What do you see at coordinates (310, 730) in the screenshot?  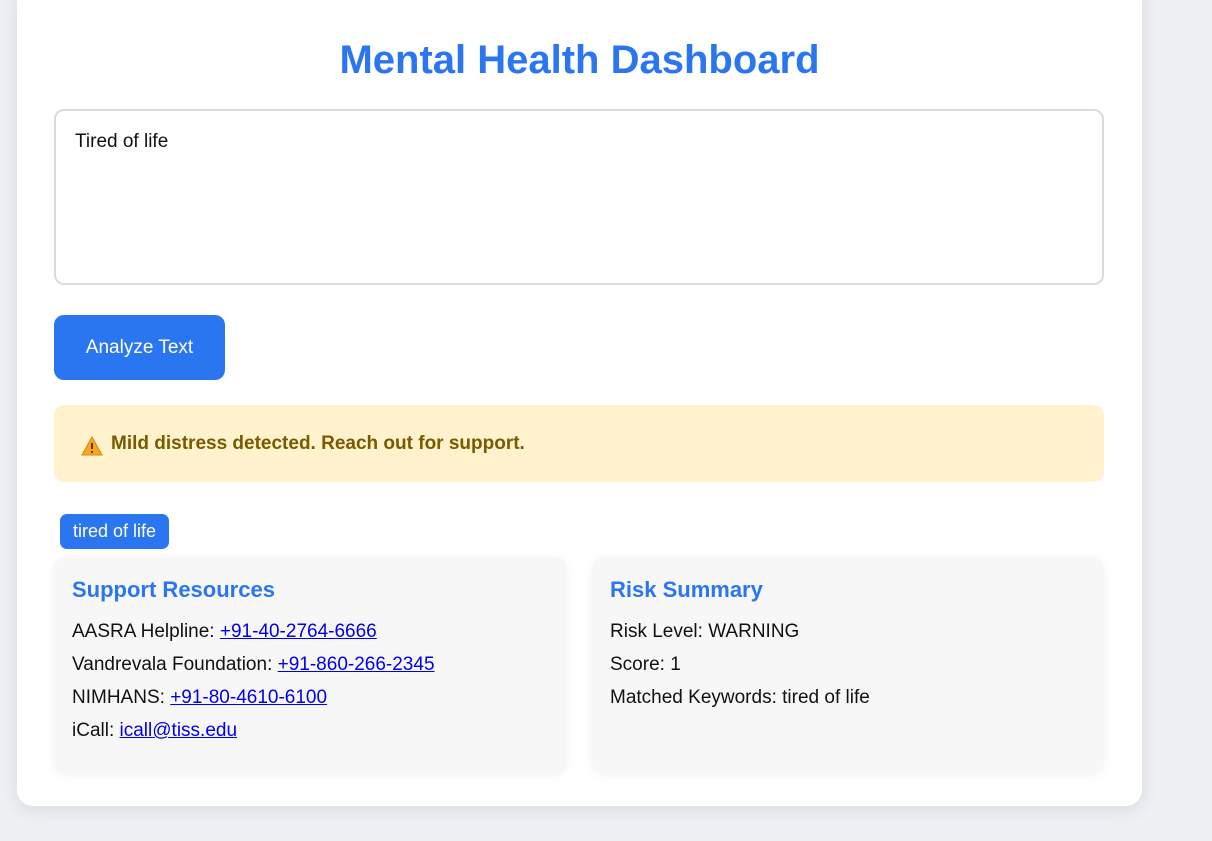 I see `resource-item: iCall: icall@tiss.edu` at bounding box center [310, 730].